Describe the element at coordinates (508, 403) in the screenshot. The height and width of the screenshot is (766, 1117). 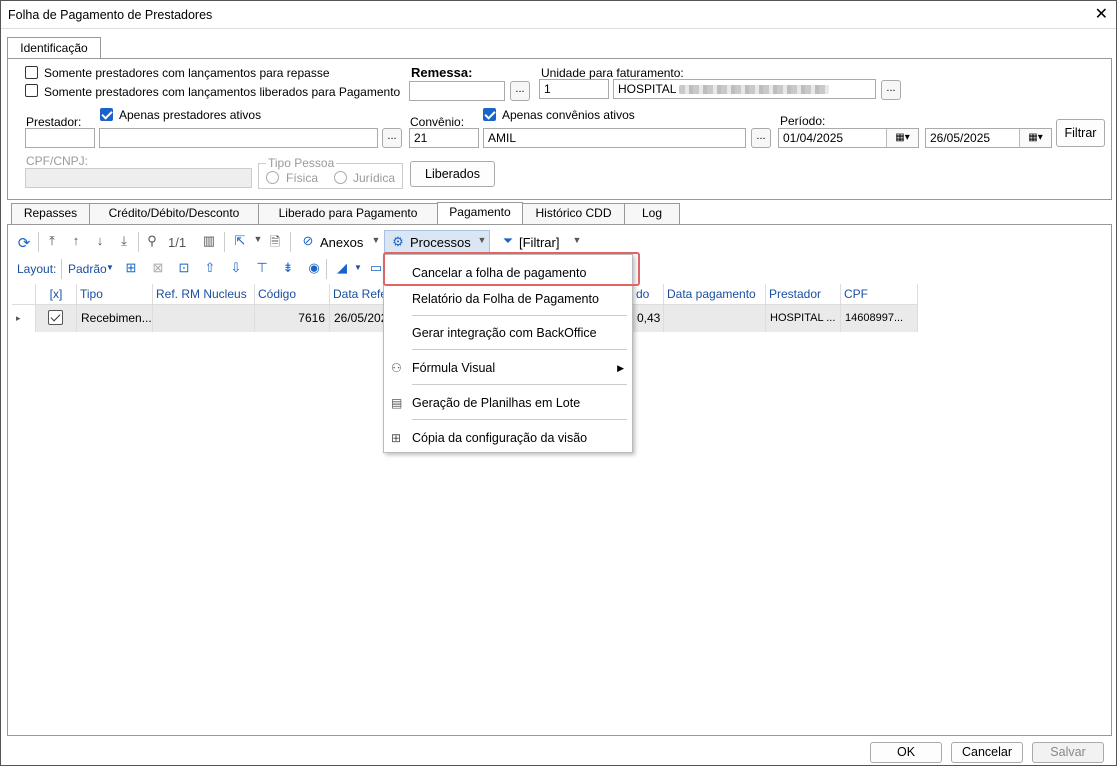
I see `menu-item-planilhas-lote: ▤ Geração de Planilhas em Lote` at that location.